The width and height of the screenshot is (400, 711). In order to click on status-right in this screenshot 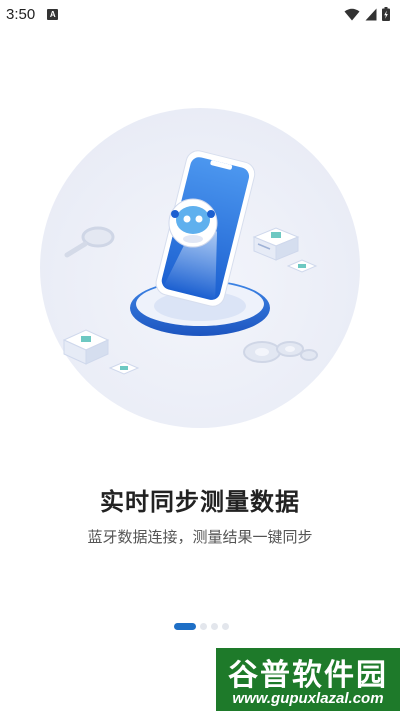, I will do `click(367, 14)`.